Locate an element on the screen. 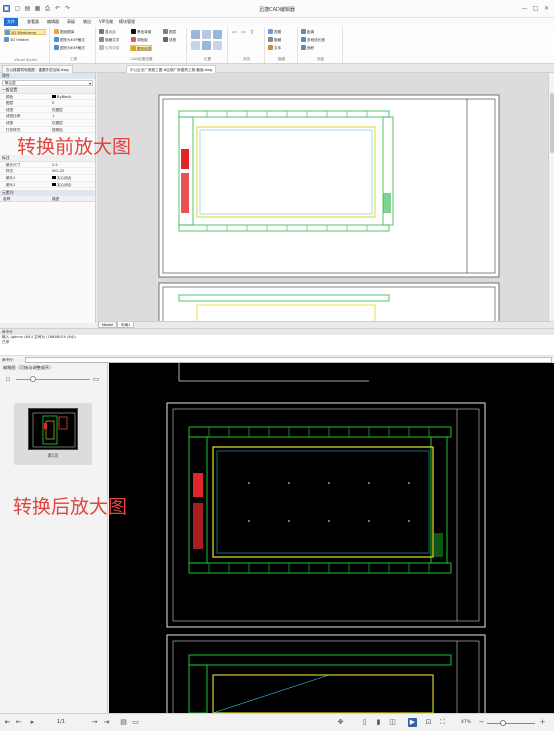 The height and width of the screenshot is (731, 554). page-nav-icon: ▸ is located at coordinates (32, 722).